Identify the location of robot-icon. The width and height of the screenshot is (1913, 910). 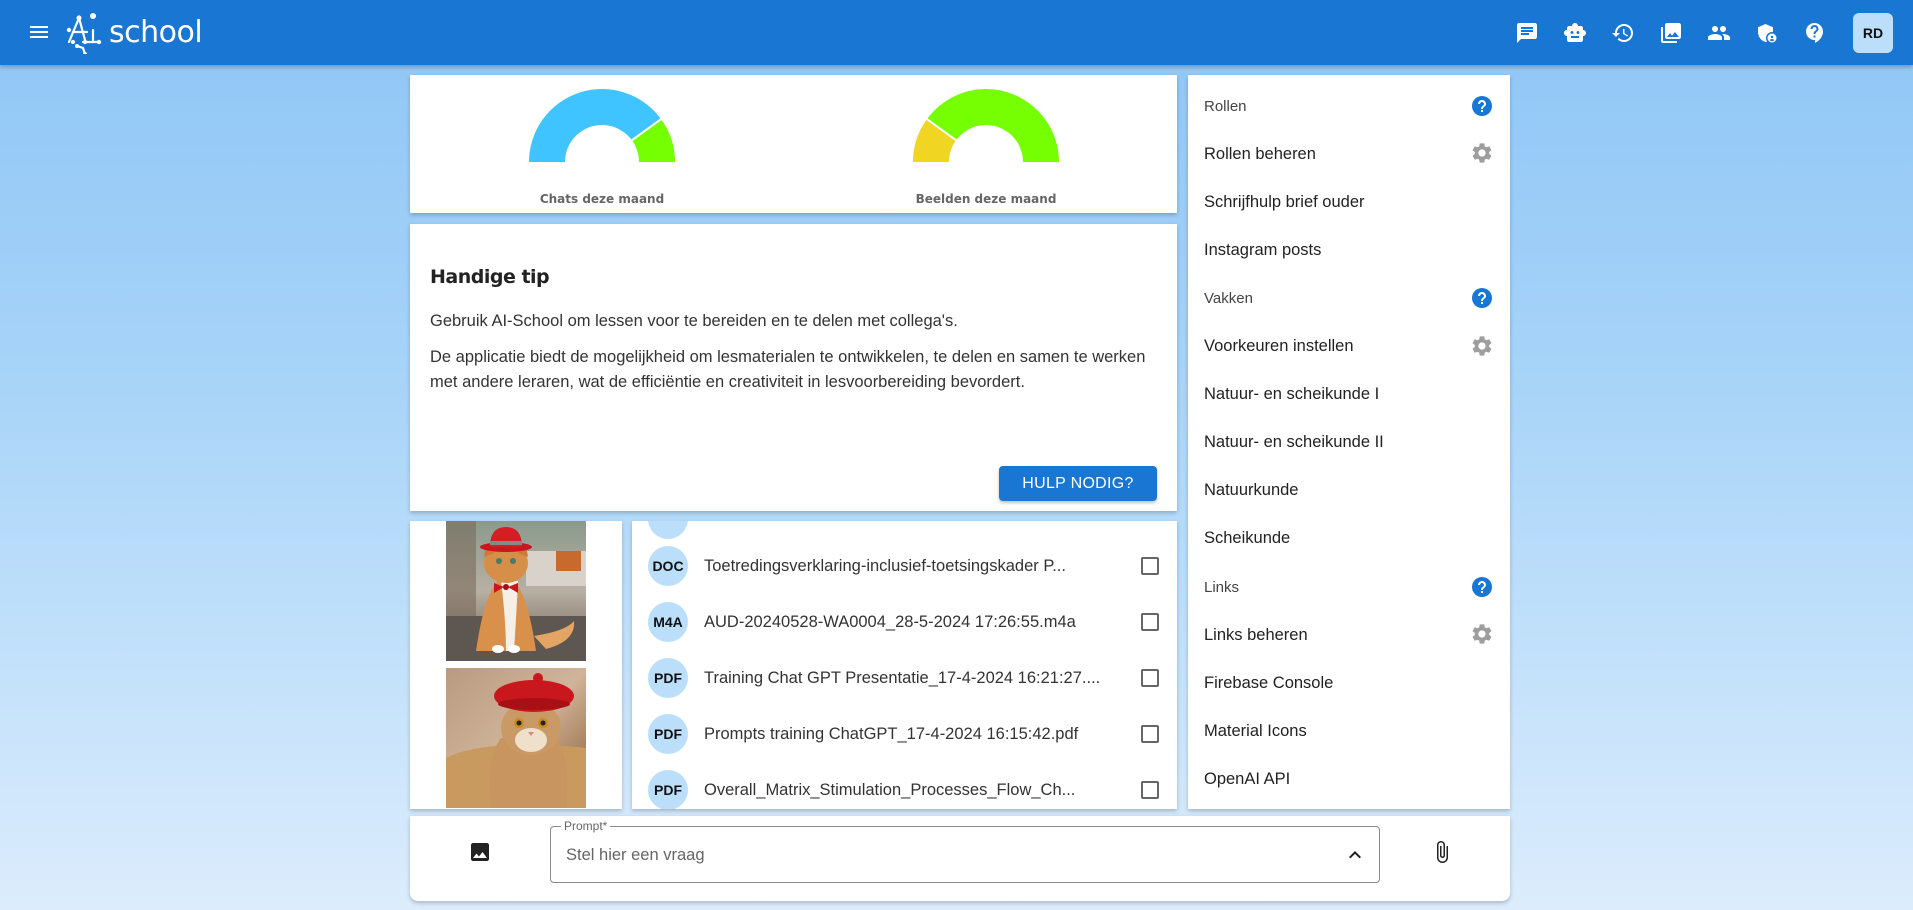
(1575, 32).